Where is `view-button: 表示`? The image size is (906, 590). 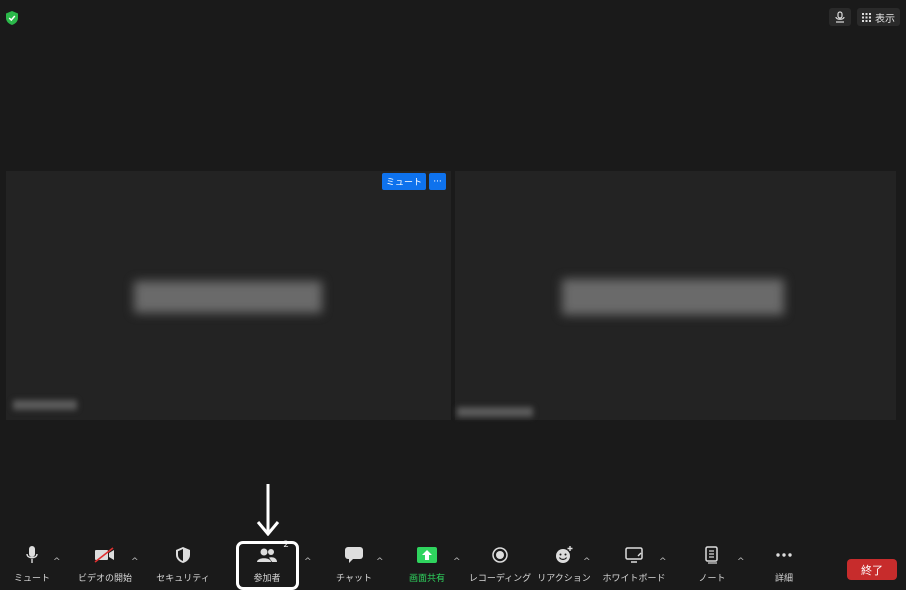 view-button: 表示 is located at coordinates (878, 17).